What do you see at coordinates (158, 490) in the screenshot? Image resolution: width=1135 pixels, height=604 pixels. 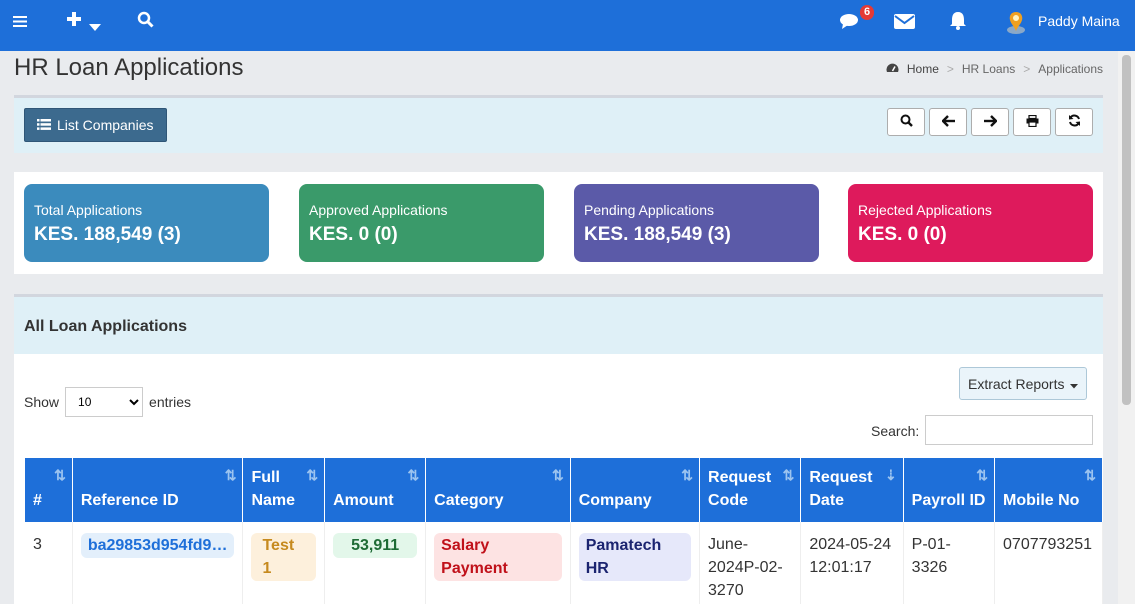 I see `column-header-reference-id: ⇅ Reference ID` at bounding box center [158, 490].